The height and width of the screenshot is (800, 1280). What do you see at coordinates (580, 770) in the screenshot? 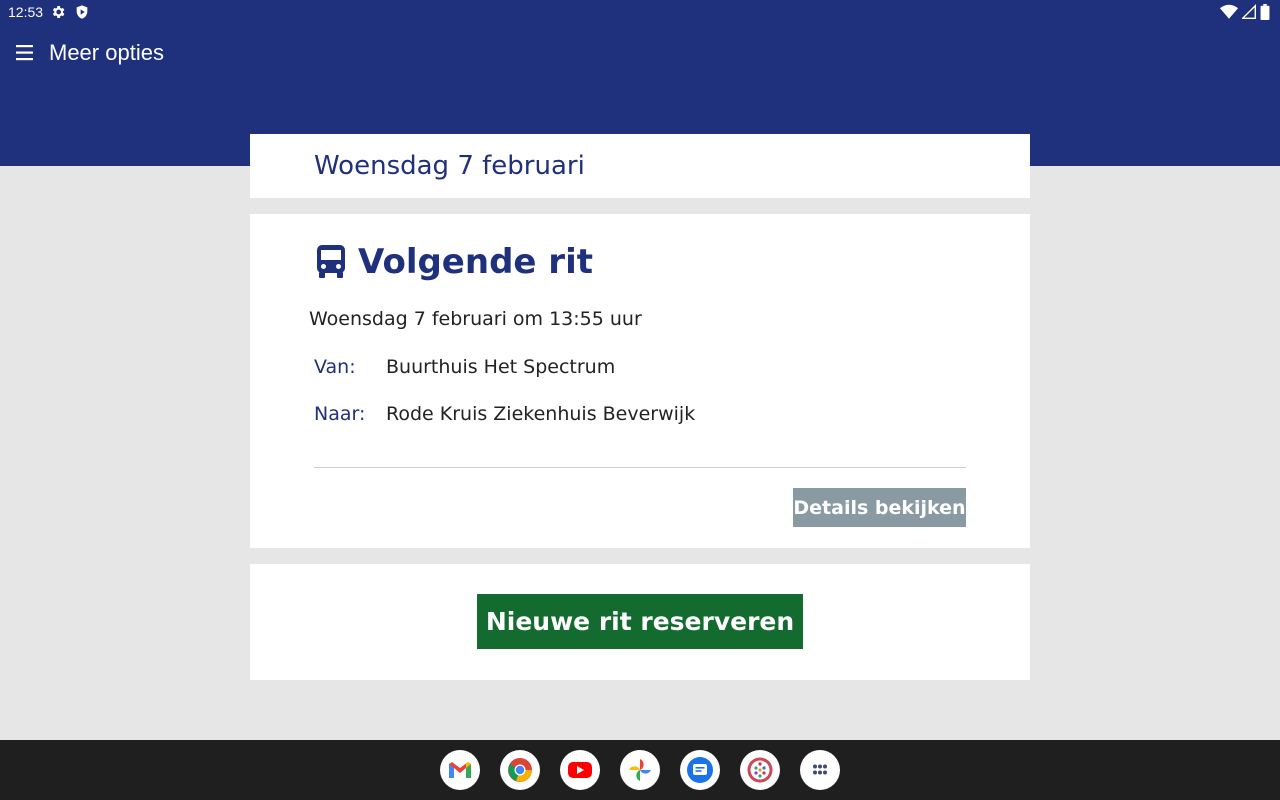
I see `youtube-icon` at bounding box center [580, 770].